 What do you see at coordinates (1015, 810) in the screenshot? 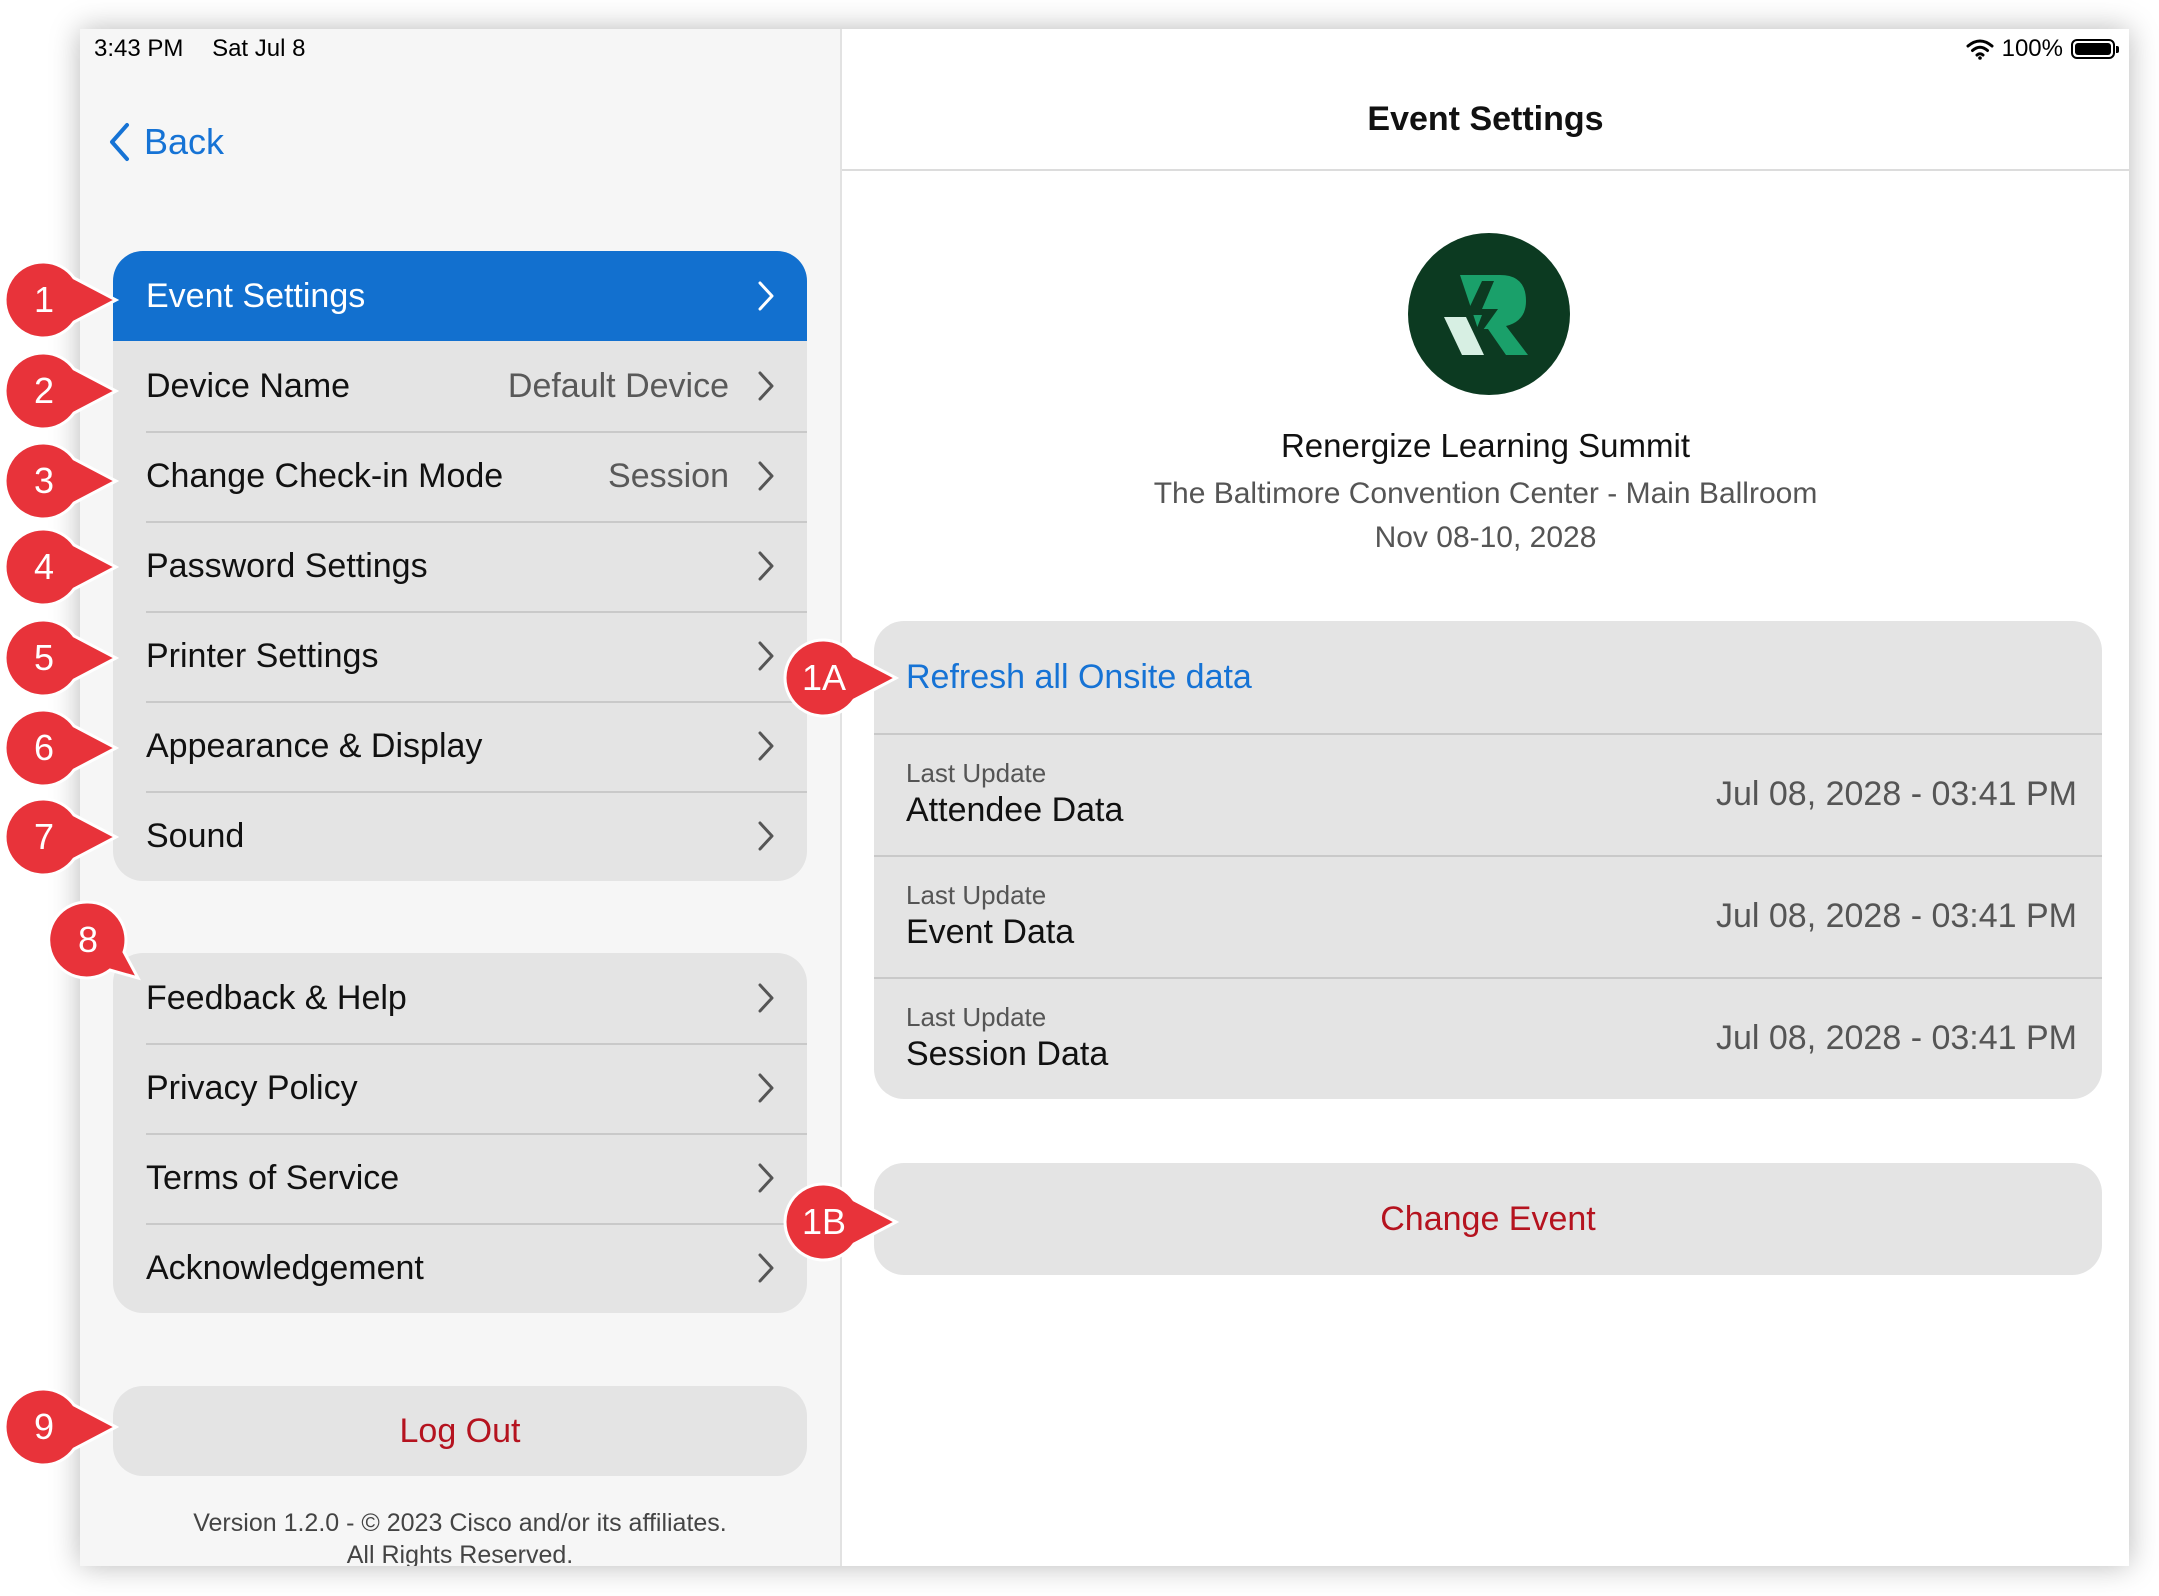
I see `data-type-label: Attendee Data` at bounding box center [1015, 810].